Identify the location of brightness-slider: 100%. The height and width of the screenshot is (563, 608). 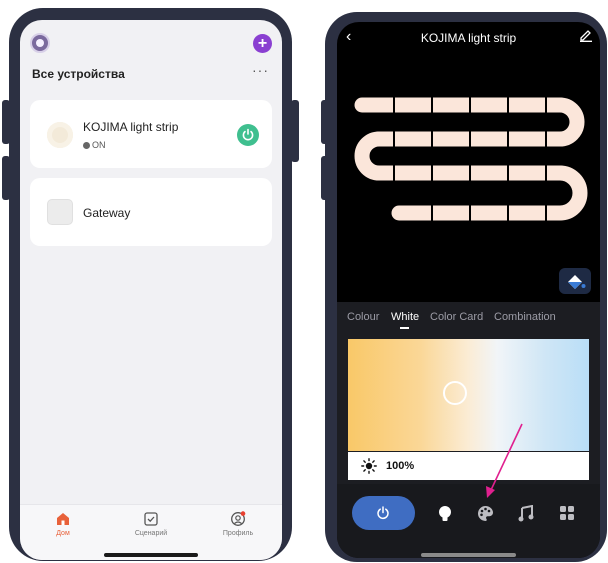
(468, 466).